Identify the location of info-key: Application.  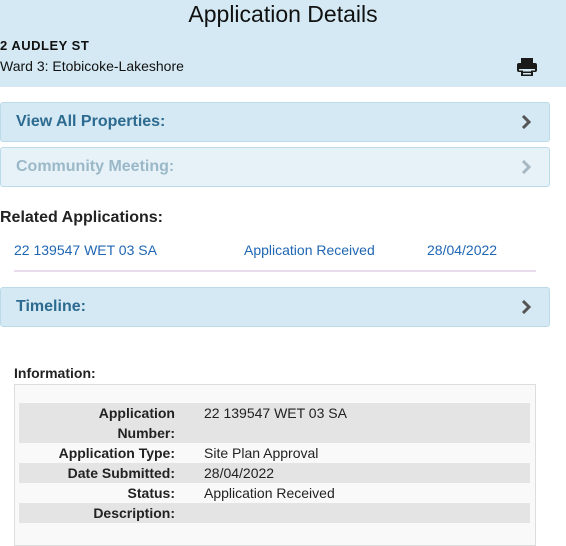
(136, 413).